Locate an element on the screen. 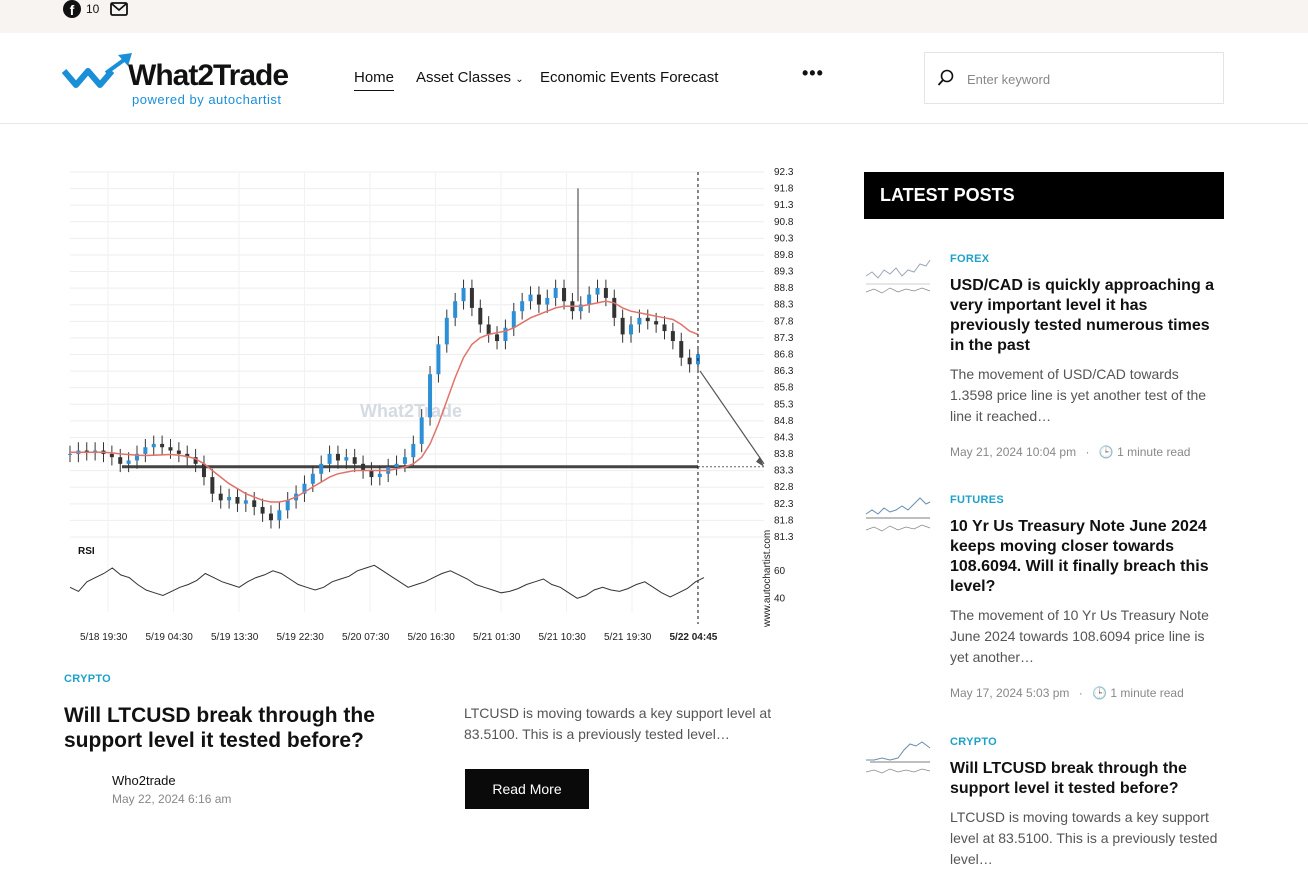 The image size is (1308, 883). author-name: Who2trade is located at coordinates (144, 780).